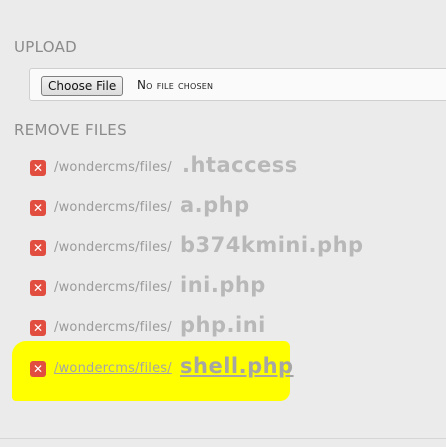  Describe the element at coordinates (240, 165) in the screenshot. I see `file-name: .htaccess` at that location.